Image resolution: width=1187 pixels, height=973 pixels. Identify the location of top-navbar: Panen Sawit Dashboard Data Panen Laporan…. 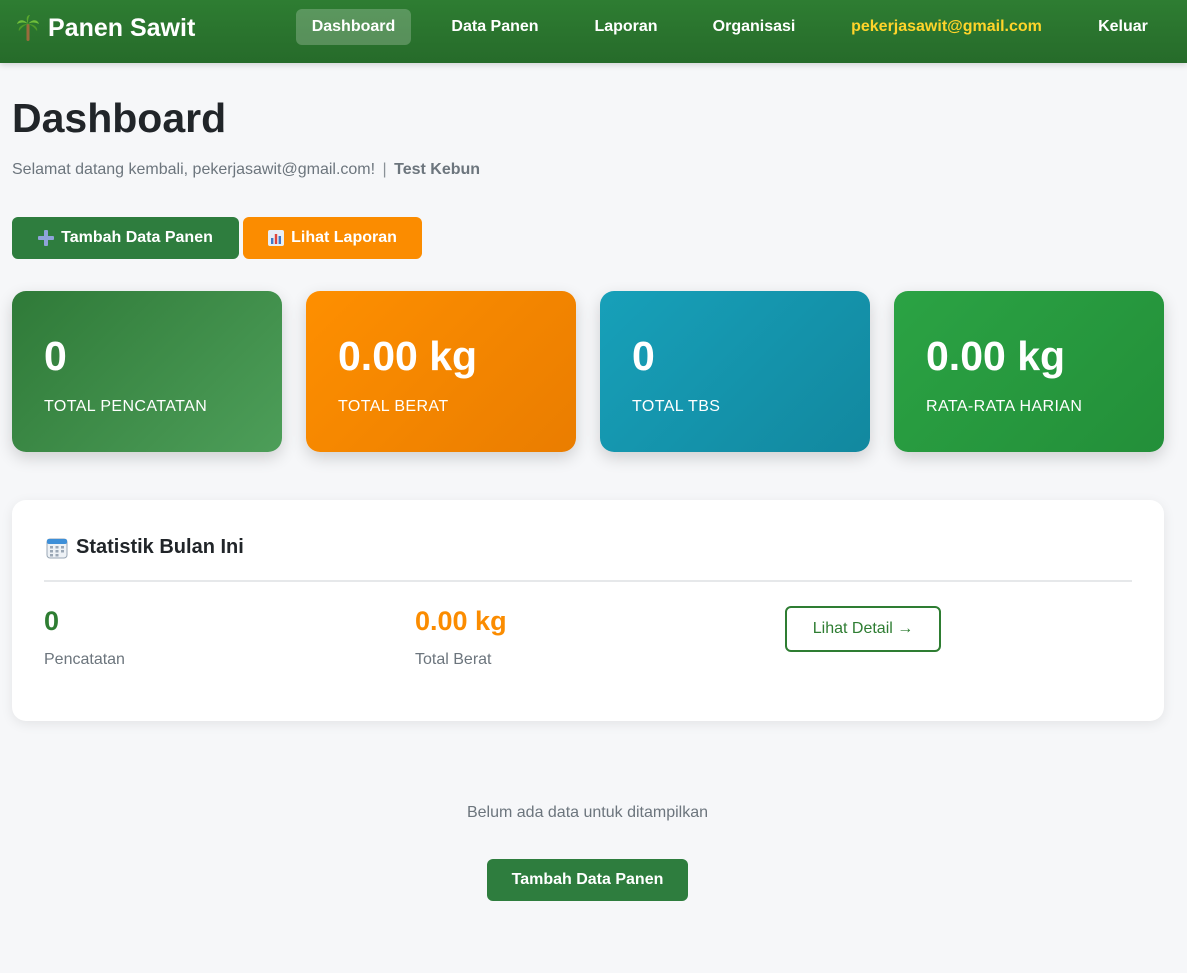
(593, 31).